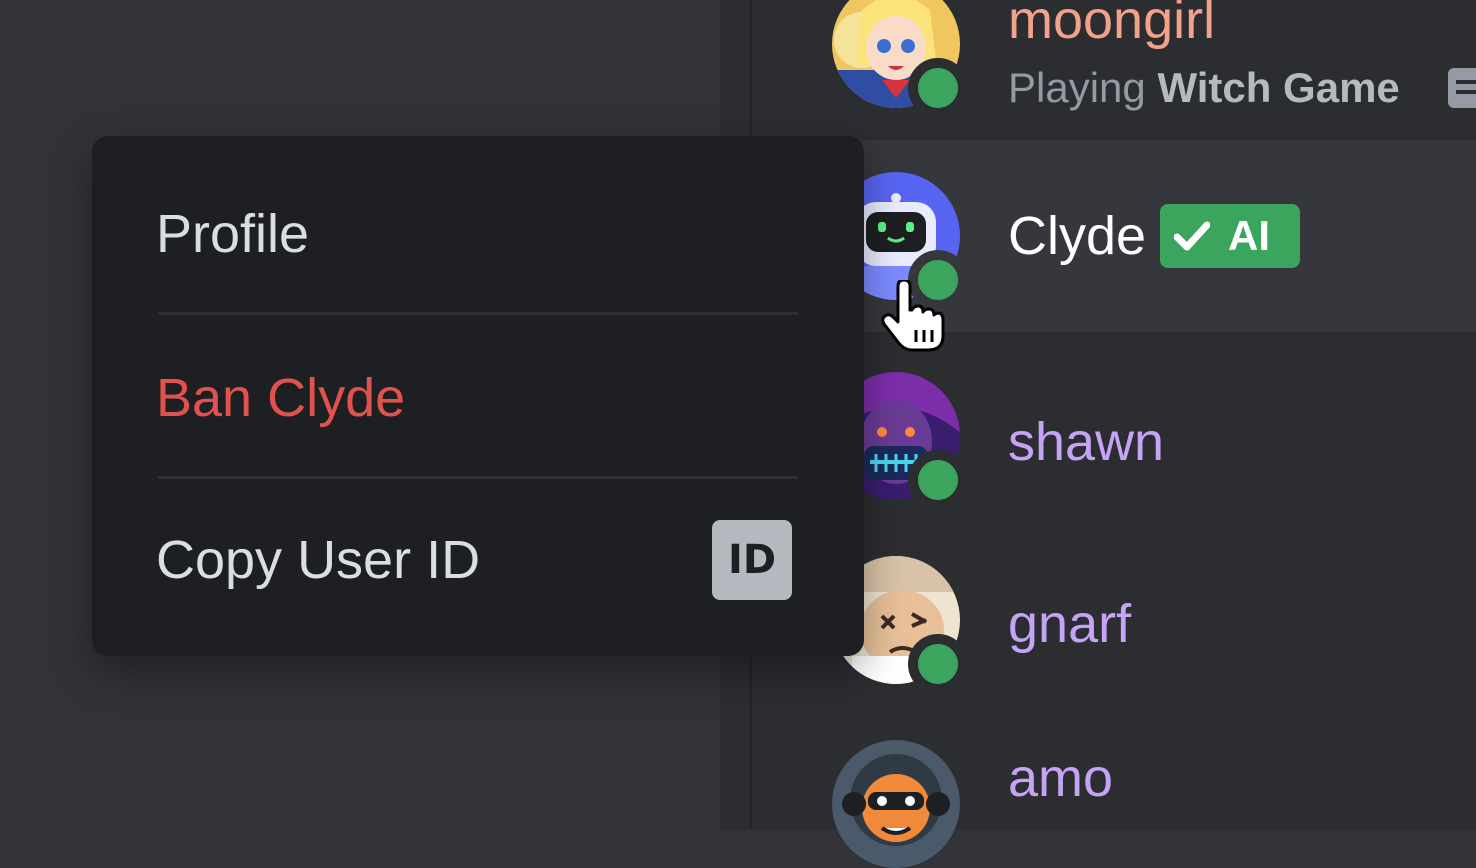 This screenshot has width=1476, height=868. Describe the element at coordinates (752, 560) in the screenshot. I see `id-icon: ID` at that location.